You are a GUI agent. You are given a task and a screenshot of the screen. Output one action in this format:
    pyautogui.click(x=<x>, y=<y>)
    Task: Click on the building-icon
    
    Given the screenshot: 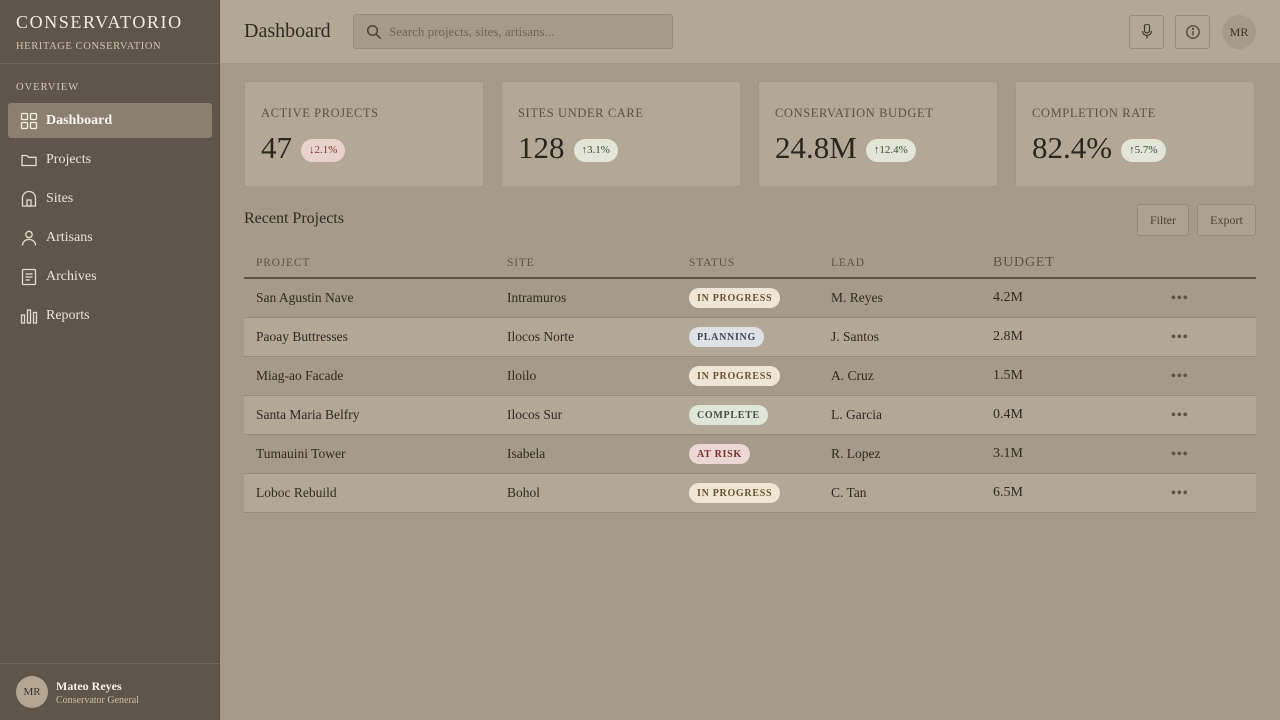 What is the action you would take?
    pyautogui.click(x=29, y=199)
    